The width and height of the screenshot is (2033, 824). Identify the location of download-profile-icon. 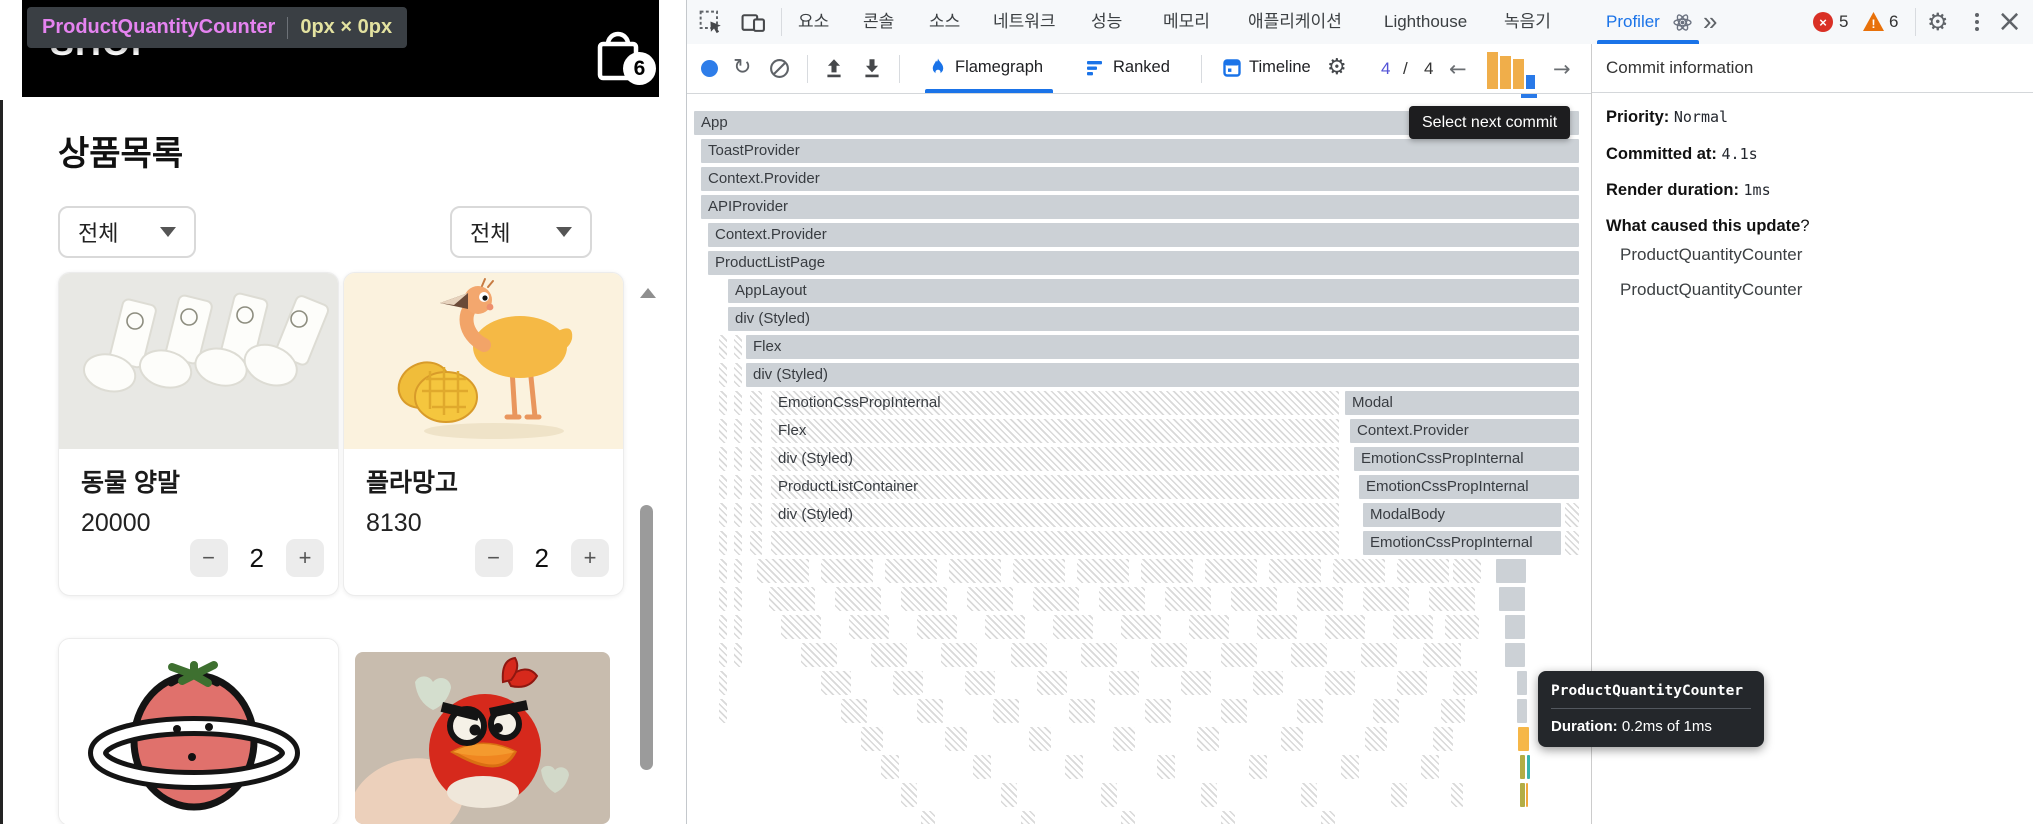
(872, 68).